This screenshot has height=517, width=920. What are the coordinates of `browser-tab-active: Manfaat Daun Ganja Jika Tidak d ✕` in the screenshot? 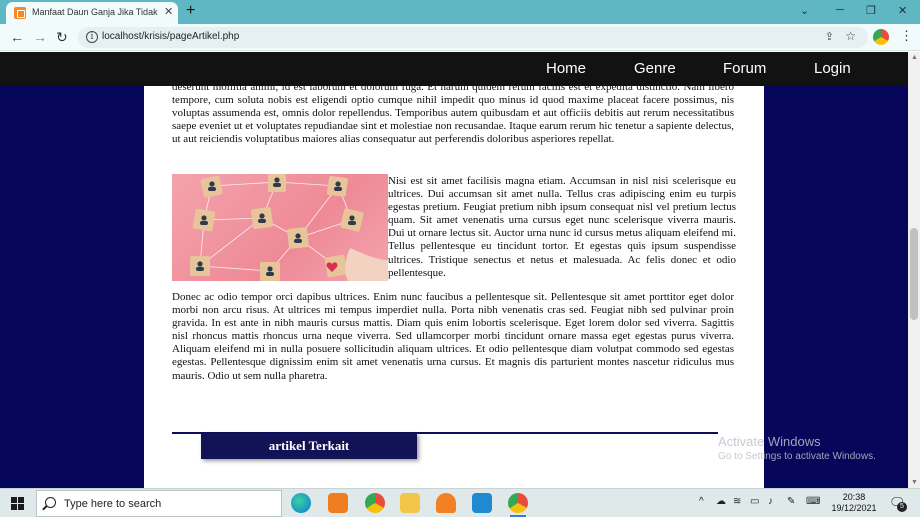 It's located at (92, 13).